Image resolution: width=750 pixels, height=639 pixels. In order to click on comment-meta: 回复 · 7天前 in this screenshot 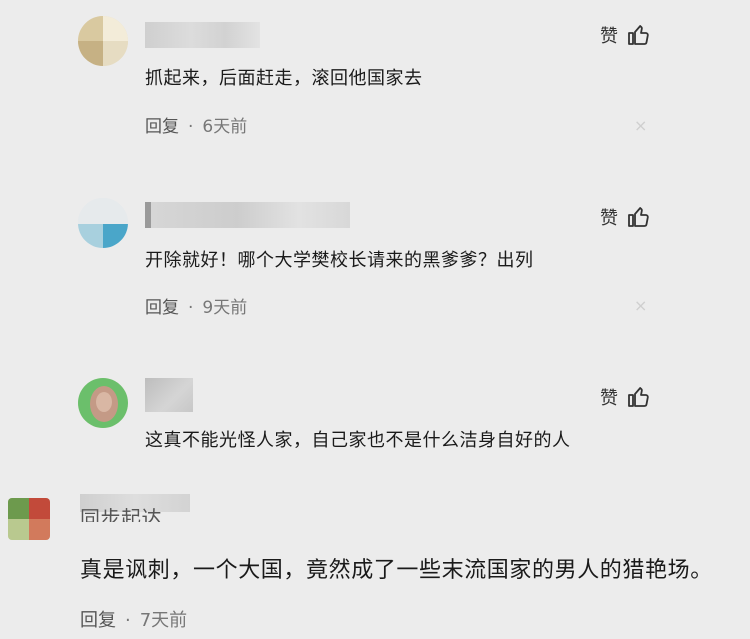, I will do `click(134, 620)`.